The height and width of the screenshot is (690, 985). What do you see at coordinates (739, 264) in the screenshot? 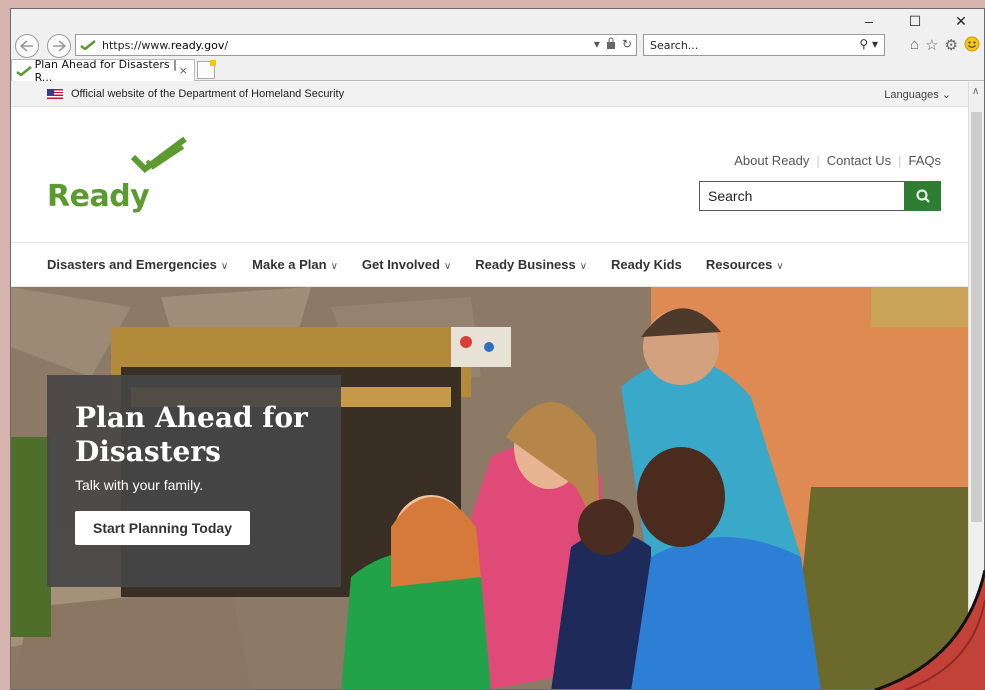
I see `nav-item-label: Resources` at bounding box center [739, 264].